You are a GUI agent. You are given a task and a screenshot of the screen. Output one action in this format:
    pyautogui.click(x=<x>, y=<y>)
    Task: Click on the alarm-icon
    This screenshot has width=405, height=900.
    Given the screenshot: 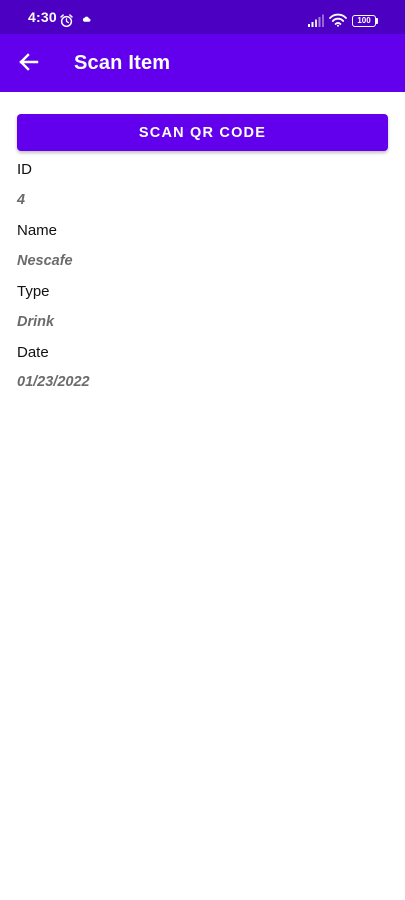 What is the action you would take?
    pyautogui.click(x=66, y=21)
    